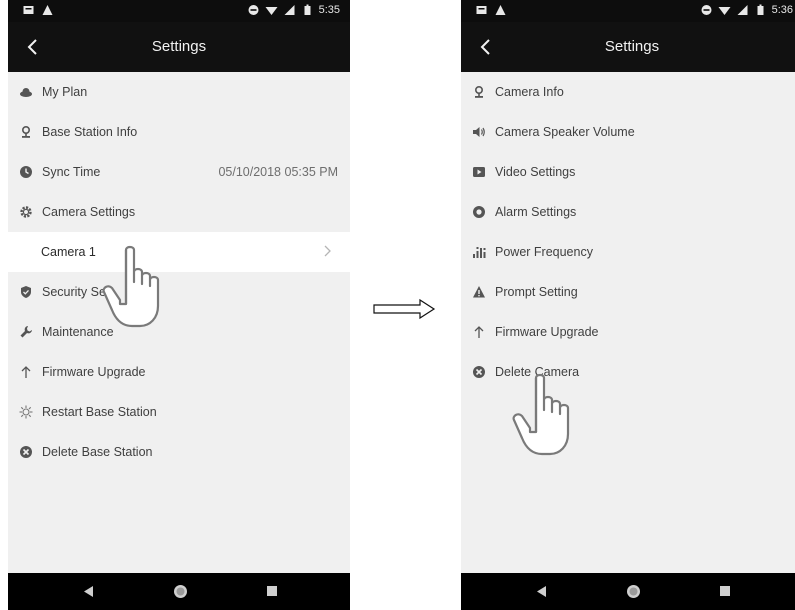 Image resolution: width=795 pixels, height=610 pixels. Describe the element at coordinates (179, 11) in the screenshot. I see `status-bar: 5:35` at that location.